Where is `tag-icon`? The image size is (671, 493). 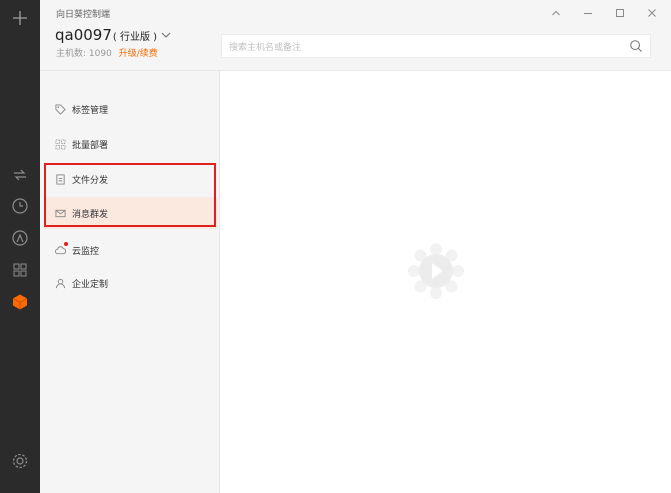
tag-icon is located at coordinates (60, 109).